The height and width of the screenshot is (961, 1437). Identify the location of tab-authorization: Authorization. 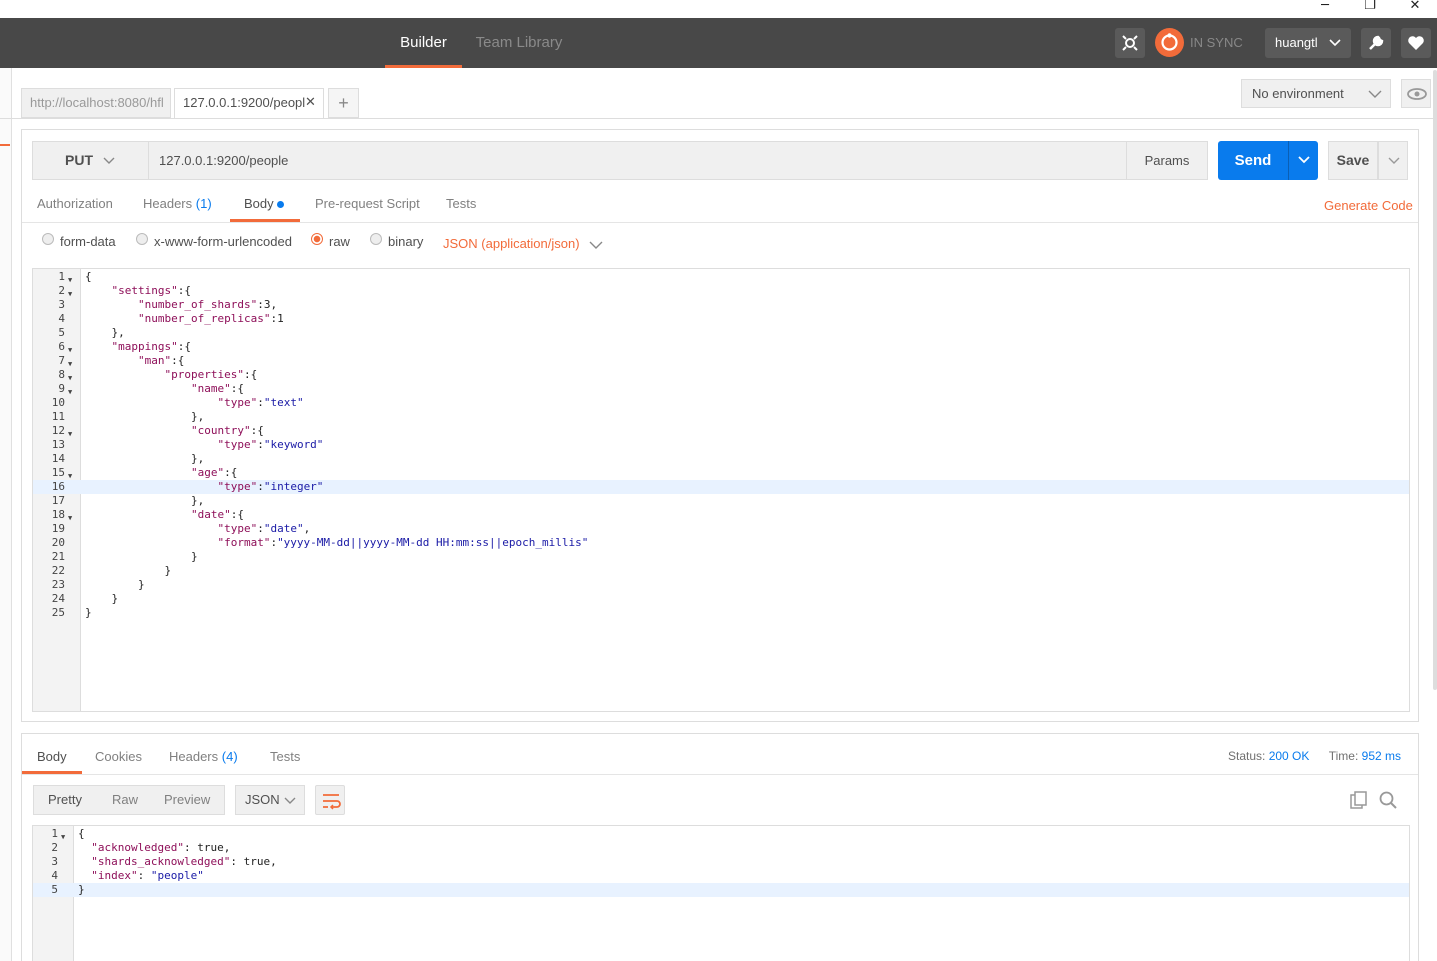
(75, 205).